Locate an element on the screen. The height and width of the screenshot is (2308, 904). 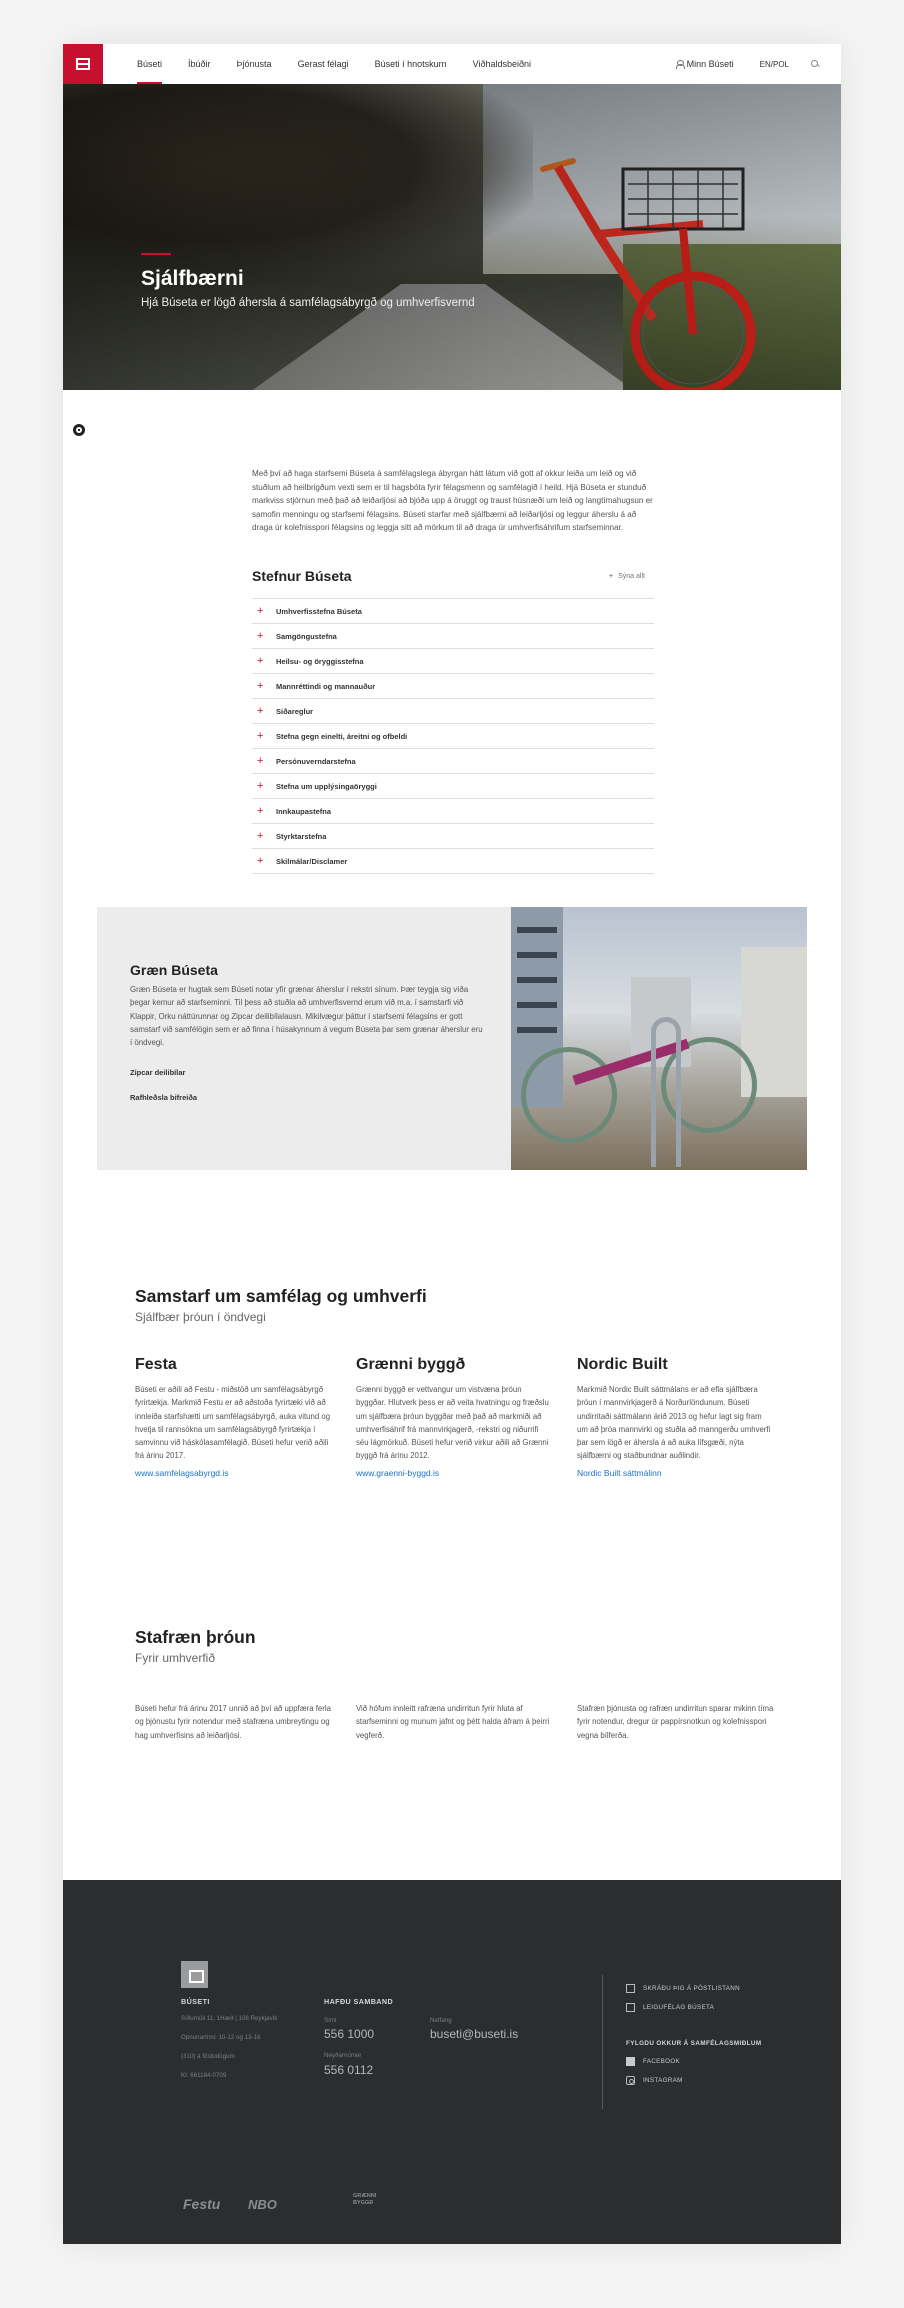
page-title: Sjálfbærni is located at coordinates (192, 278).